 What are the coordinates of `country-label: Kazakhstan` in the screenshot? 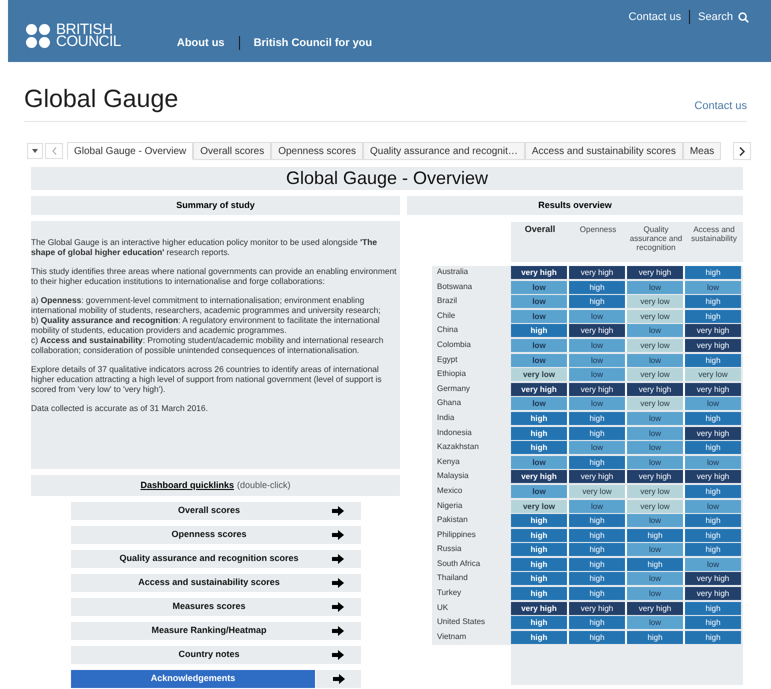 It's located at (458, 446).